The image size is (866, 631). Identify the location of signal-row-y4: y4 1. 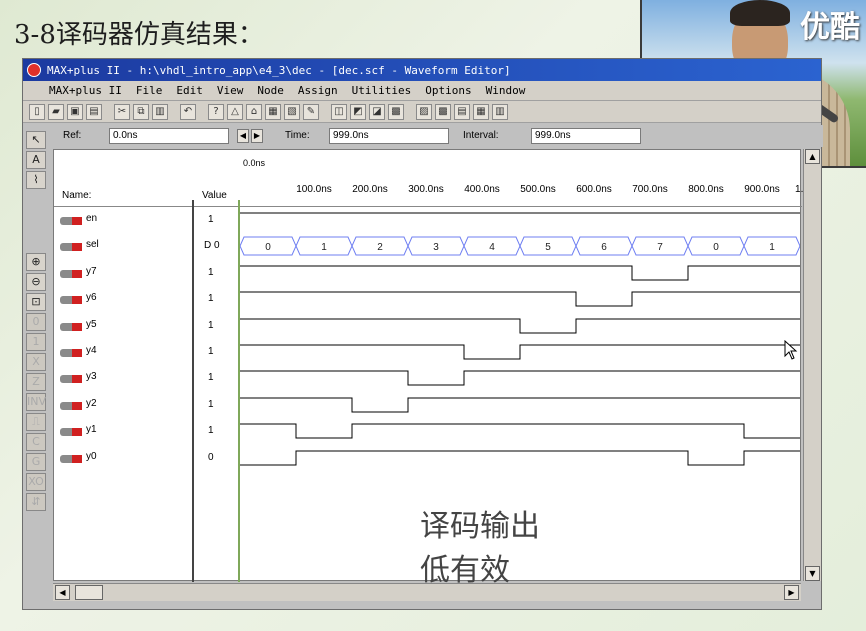
(147, 353).